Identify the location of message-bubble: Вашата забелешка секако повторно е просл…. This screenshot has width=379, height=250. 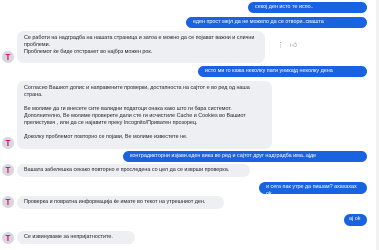
(133, 170).